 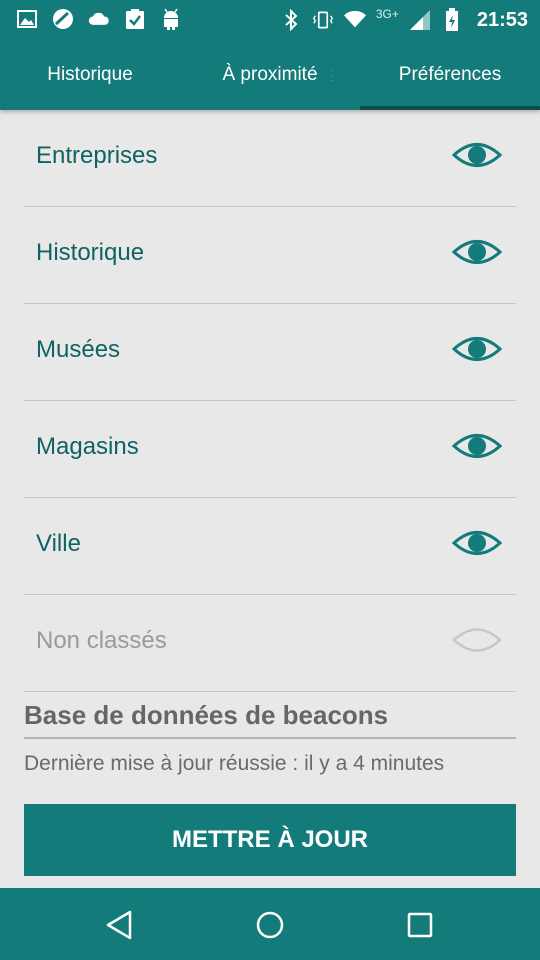 What do you see at coordinates (99, 19) in the screenshot?
I see `cloud-icon` at bounding box center [99, 19].